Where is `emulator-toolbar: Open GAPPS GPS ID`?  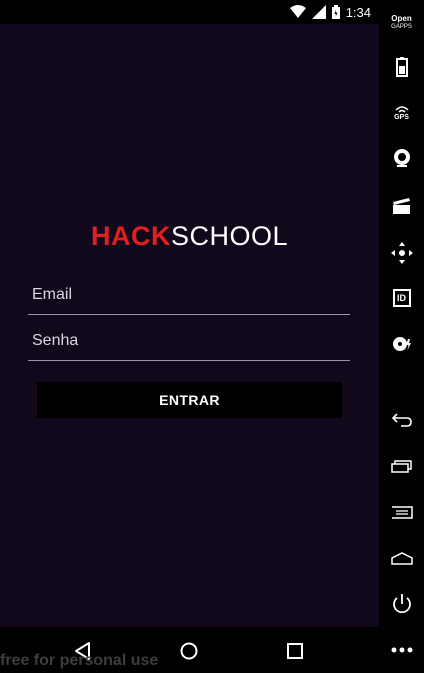 emulator-toolbar: Open GAPPS GPS ID is located at coordinates (401, 336).